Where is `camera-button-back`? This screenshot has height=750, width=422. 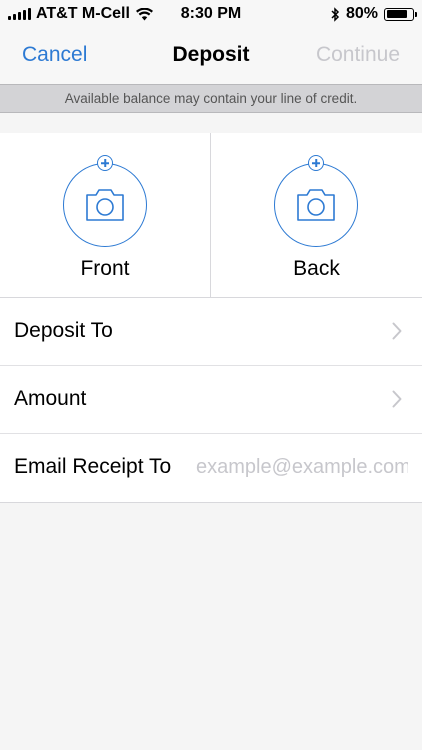 camera-button-back is located at coordinates (316, 201).